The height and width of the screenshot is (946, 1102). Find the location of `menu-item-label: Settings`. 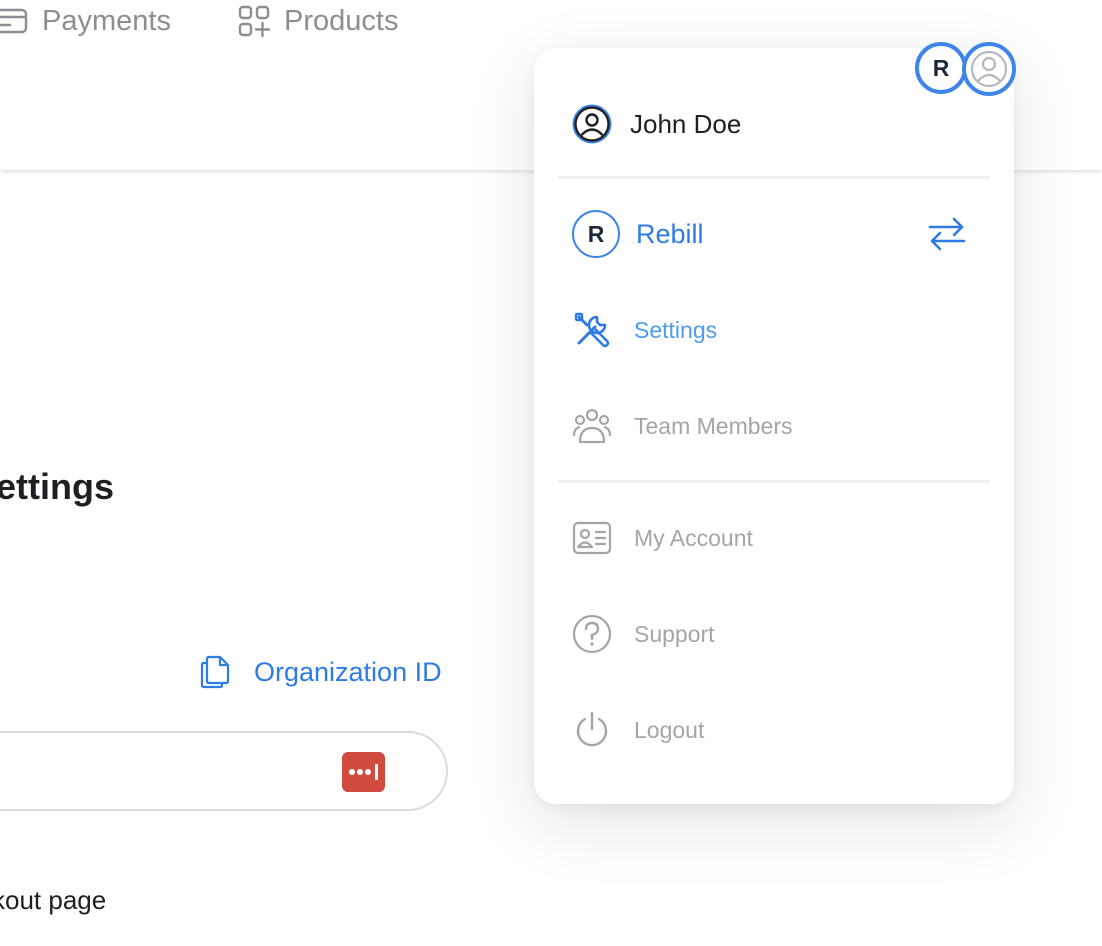

menu-item-label: Settings is located at coordinates (676, 329).